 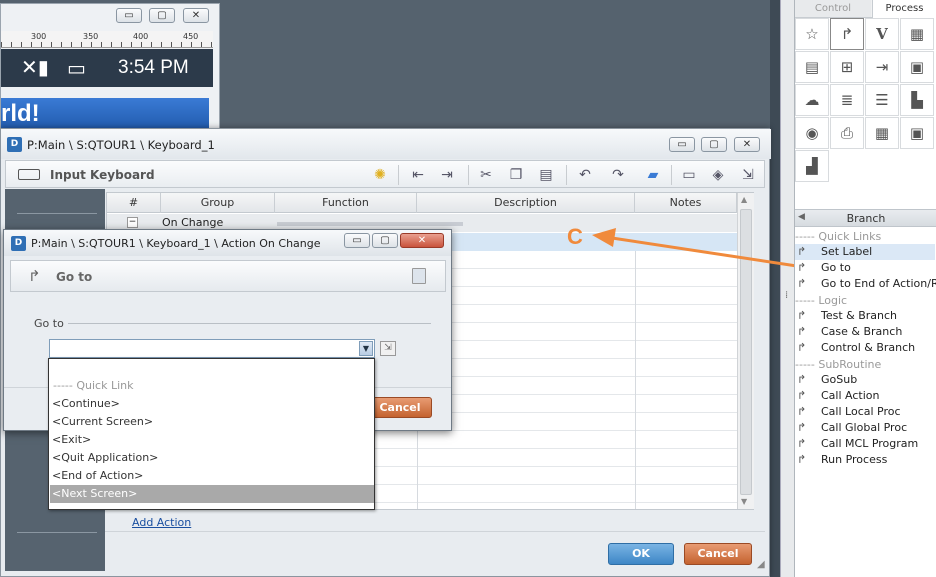 What do you see at coordinates (812, 100) in the screenshot?
I see `cloud-icon: ☁` at bounding box center [812, 100].